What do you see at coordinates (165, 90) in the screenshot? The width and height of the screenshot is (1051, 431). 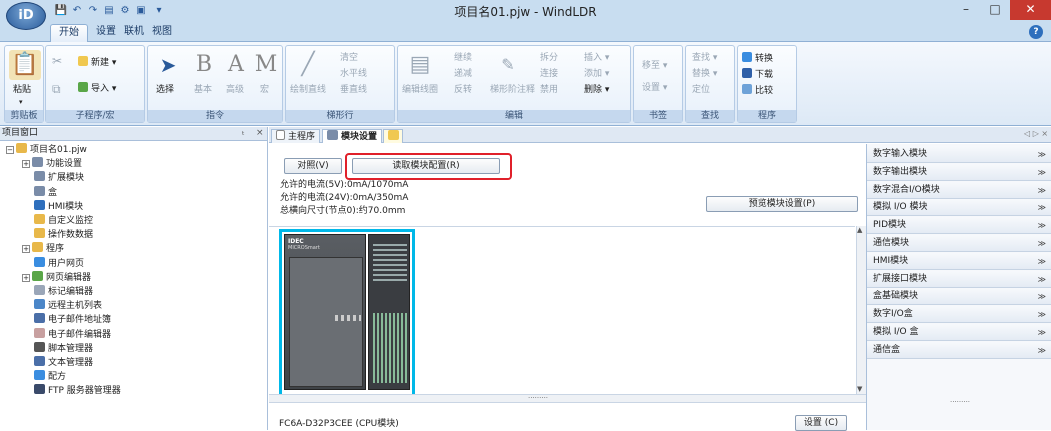 I see `select-button: 选择` at bounding box center [165, 90].